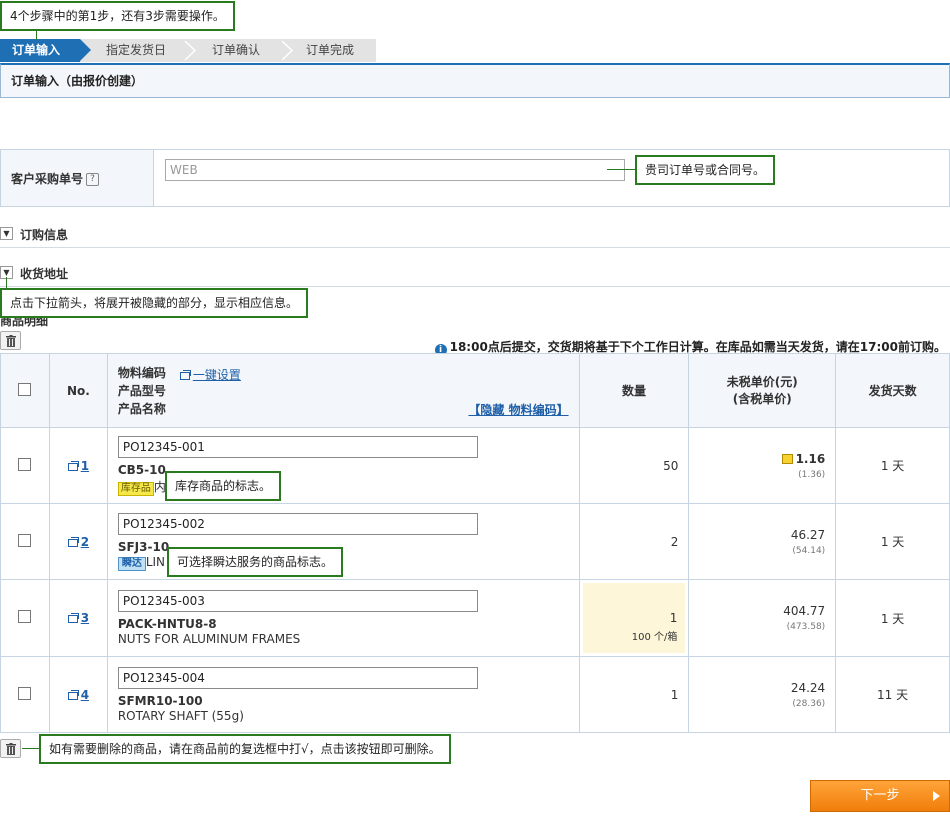 This screenshot has width=950, height=820. Describe the element at coordinates (245, 749) in the screenshot. I see `callout-delete: 如有需要删除的商品，请在商品前的复选框中打√，点击该按钮即可删除。` at that location.